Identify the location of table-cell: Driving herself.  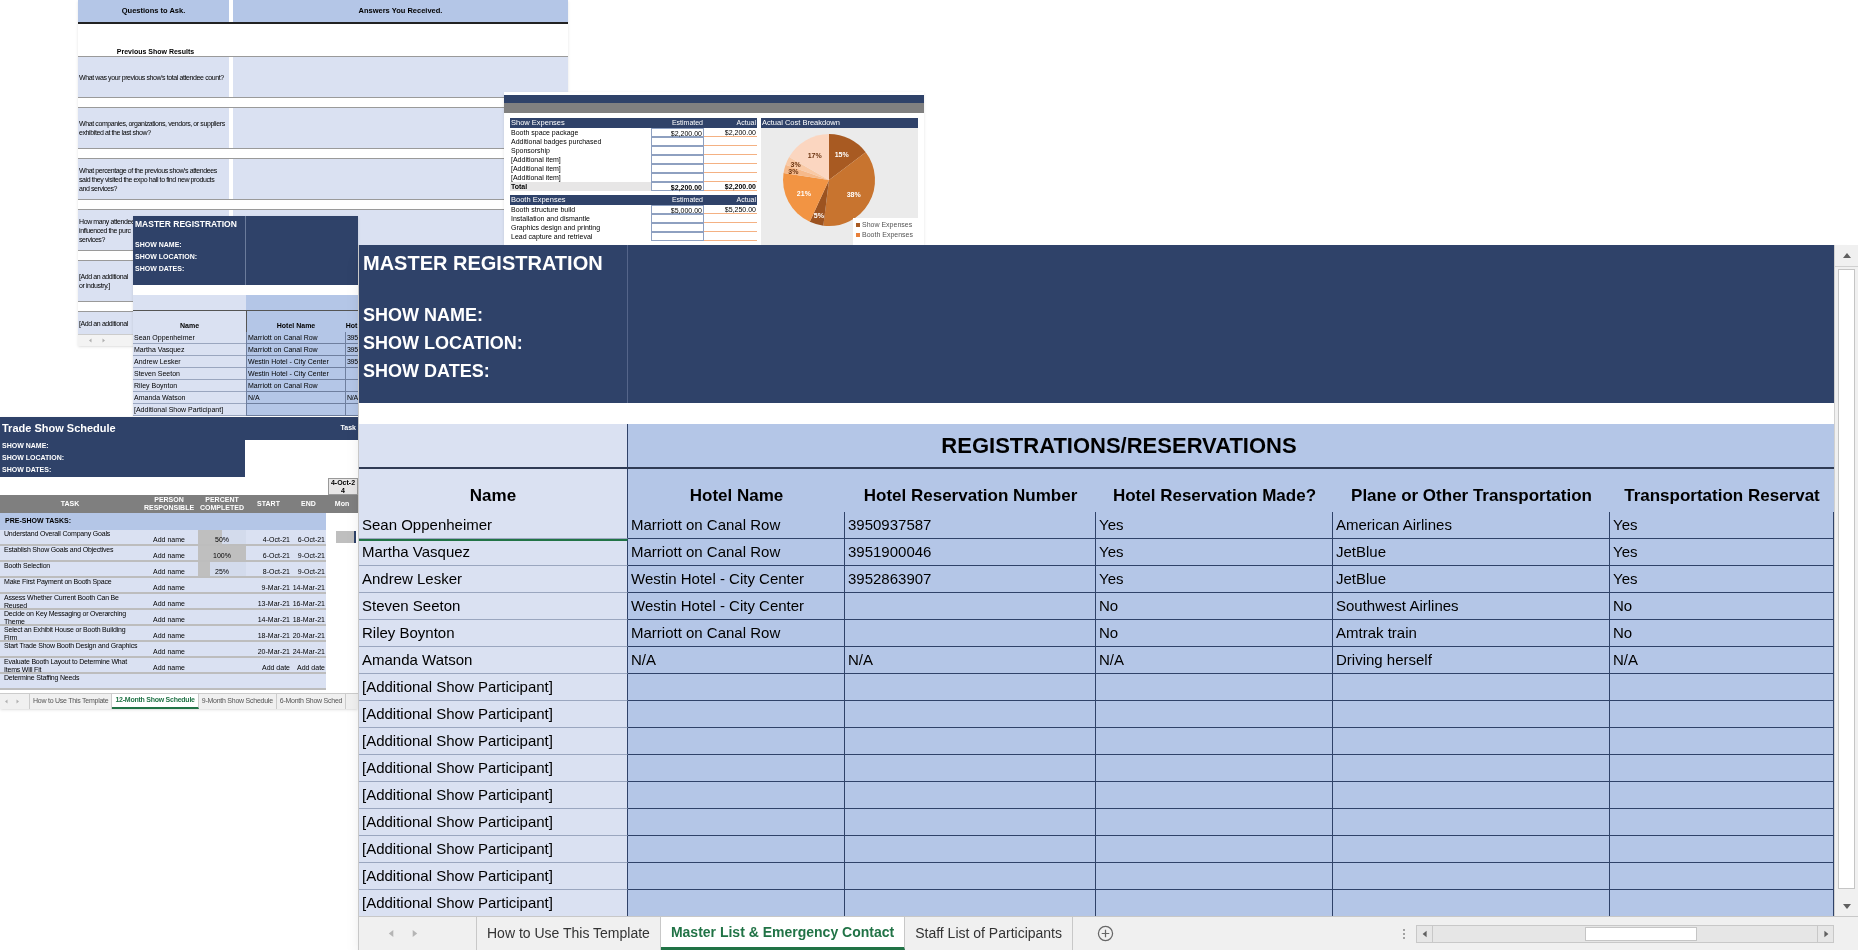
(1471, 660).